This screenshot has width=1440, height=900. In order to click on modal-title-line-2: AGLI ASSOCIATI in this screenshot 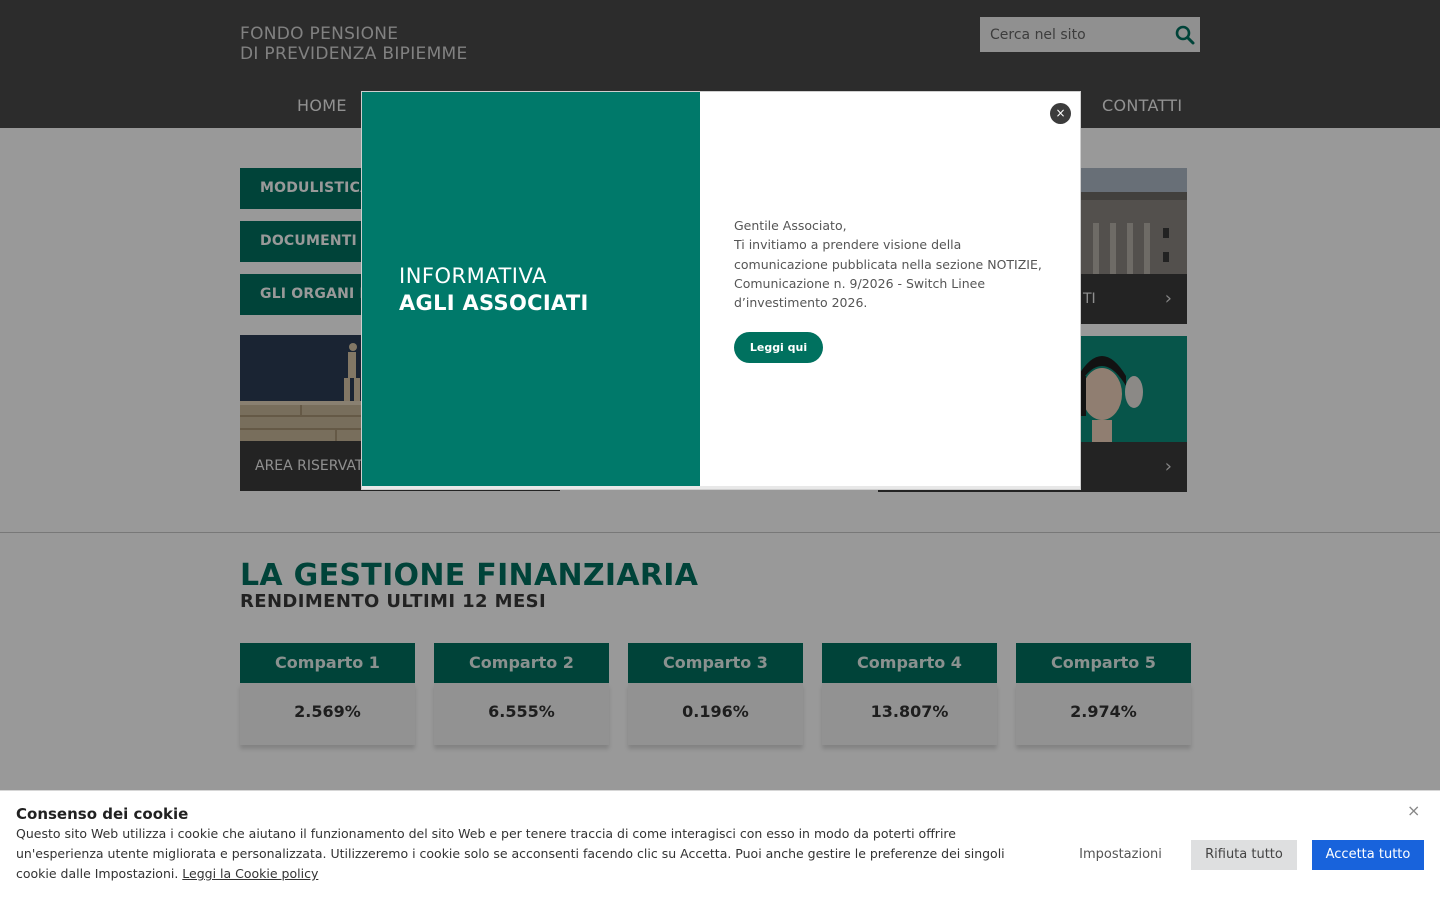, I will do `click(494, 303)`.